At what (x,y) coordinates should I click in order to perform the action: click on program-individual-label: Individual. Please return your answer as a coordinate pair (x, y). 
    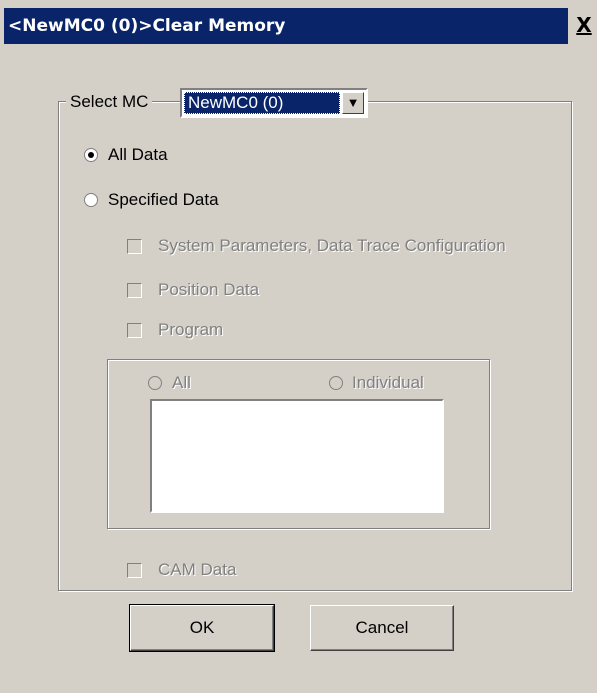
    Looking at the image, I should click on (388, 382).